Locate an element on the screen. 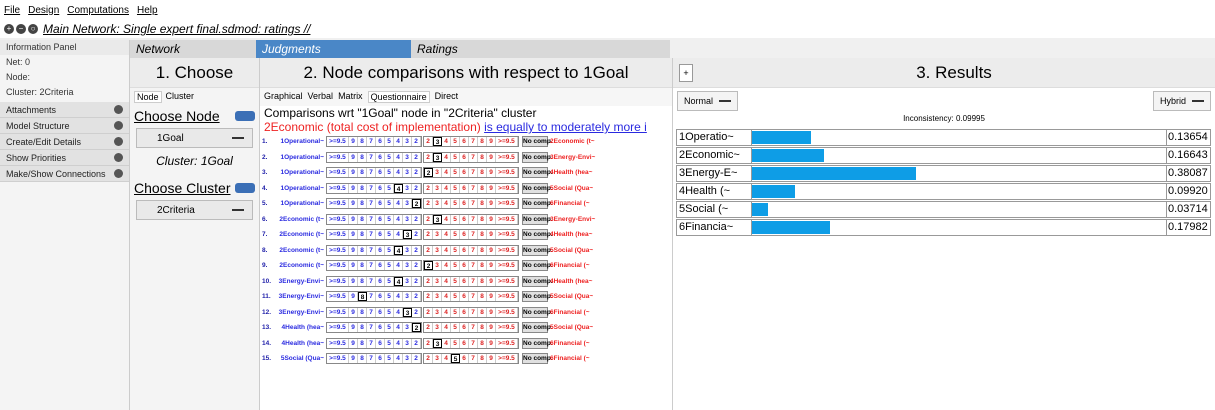 The image size is (1215, 410). menu-design: Design is located at coordinates (43, 10).